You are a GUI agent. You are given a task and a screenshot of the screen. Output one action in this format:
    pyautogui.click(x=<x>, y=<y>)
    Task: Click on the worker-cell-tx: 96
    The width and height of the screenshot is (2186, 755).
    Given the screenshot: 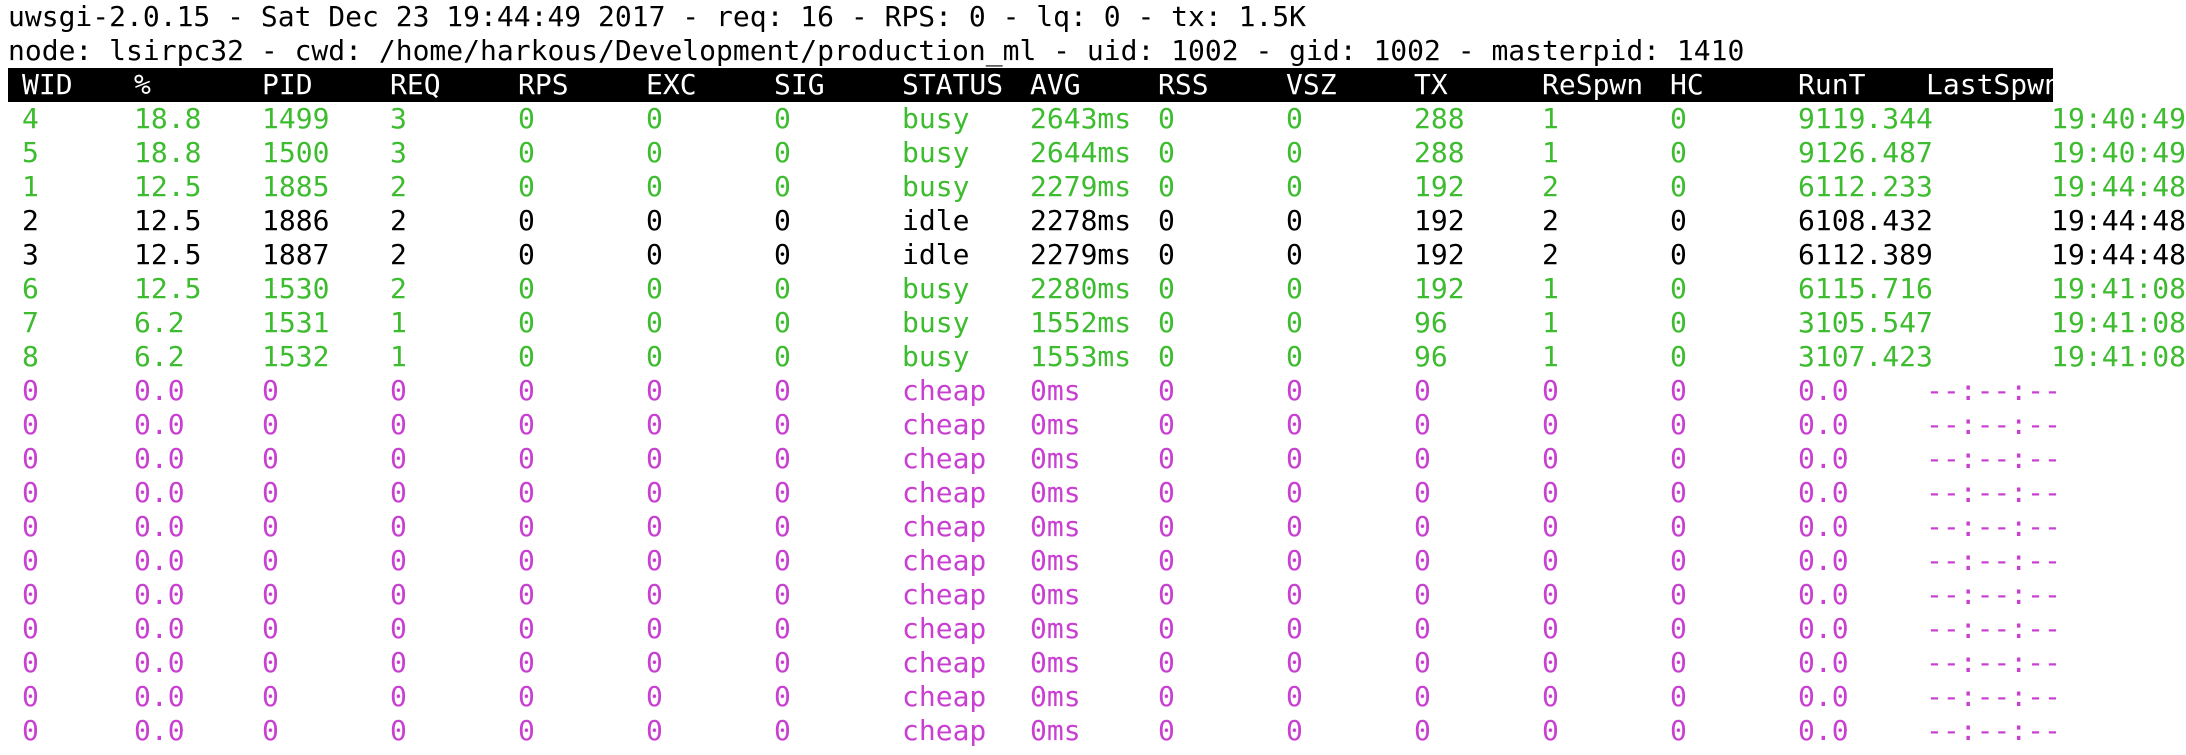 What is the action you would take?
    pyautogui.click(x=1431, y=356)
    